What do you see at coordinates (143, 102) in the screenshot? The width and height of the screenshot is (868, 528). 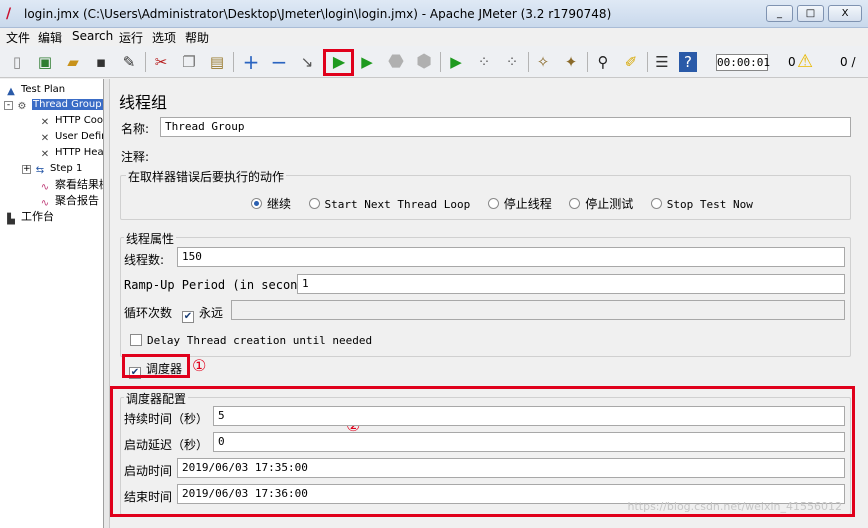 I see `page-title: 线程组` at bounding box center [143, 102].